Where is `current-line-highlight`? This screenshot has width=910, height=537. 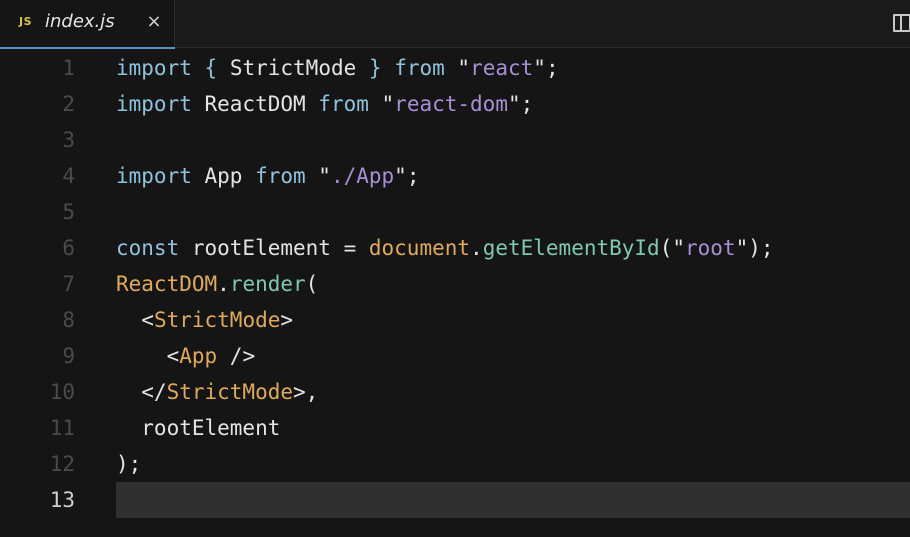 current-line-highlight is located at coordinates (513, 500).